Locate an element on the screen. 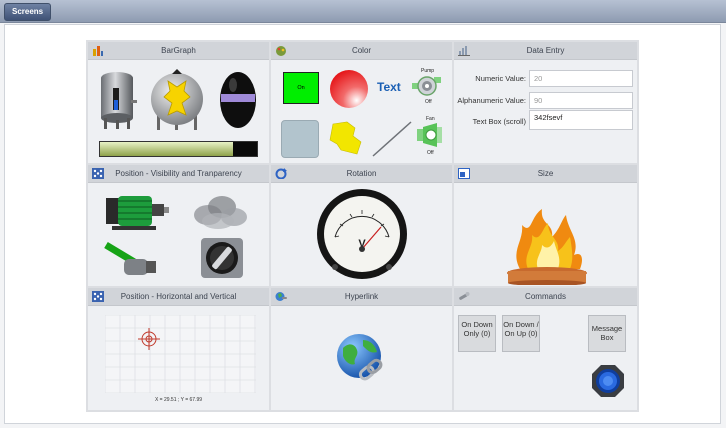  panel-title: Color is located at coordinates (361, 50).